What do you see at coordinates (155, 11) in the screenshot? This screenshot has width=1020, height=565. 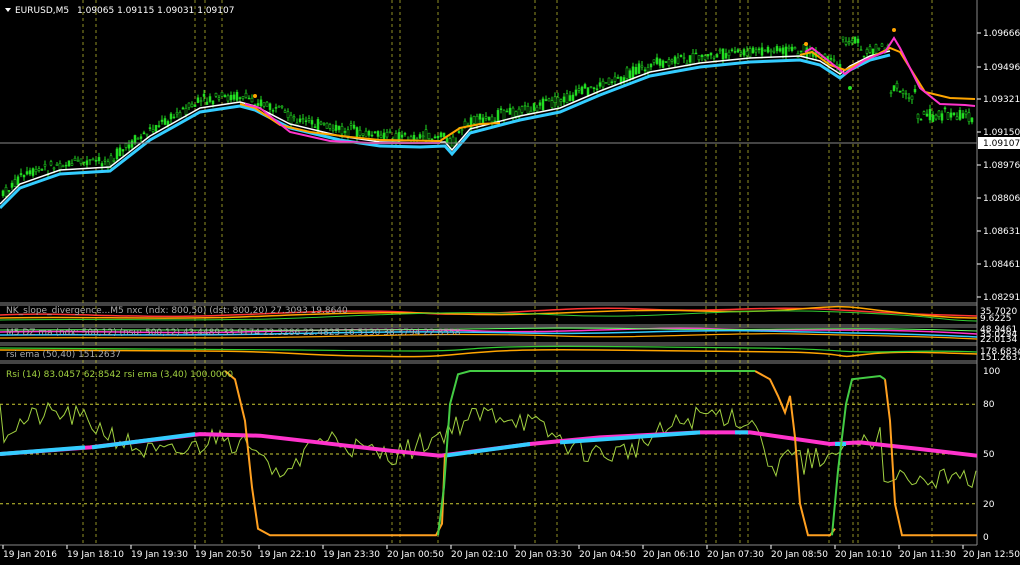 I see `ohlc-values: 1.09065 1.09115 1.09031 1.09107` at bounding box center [155, 11].